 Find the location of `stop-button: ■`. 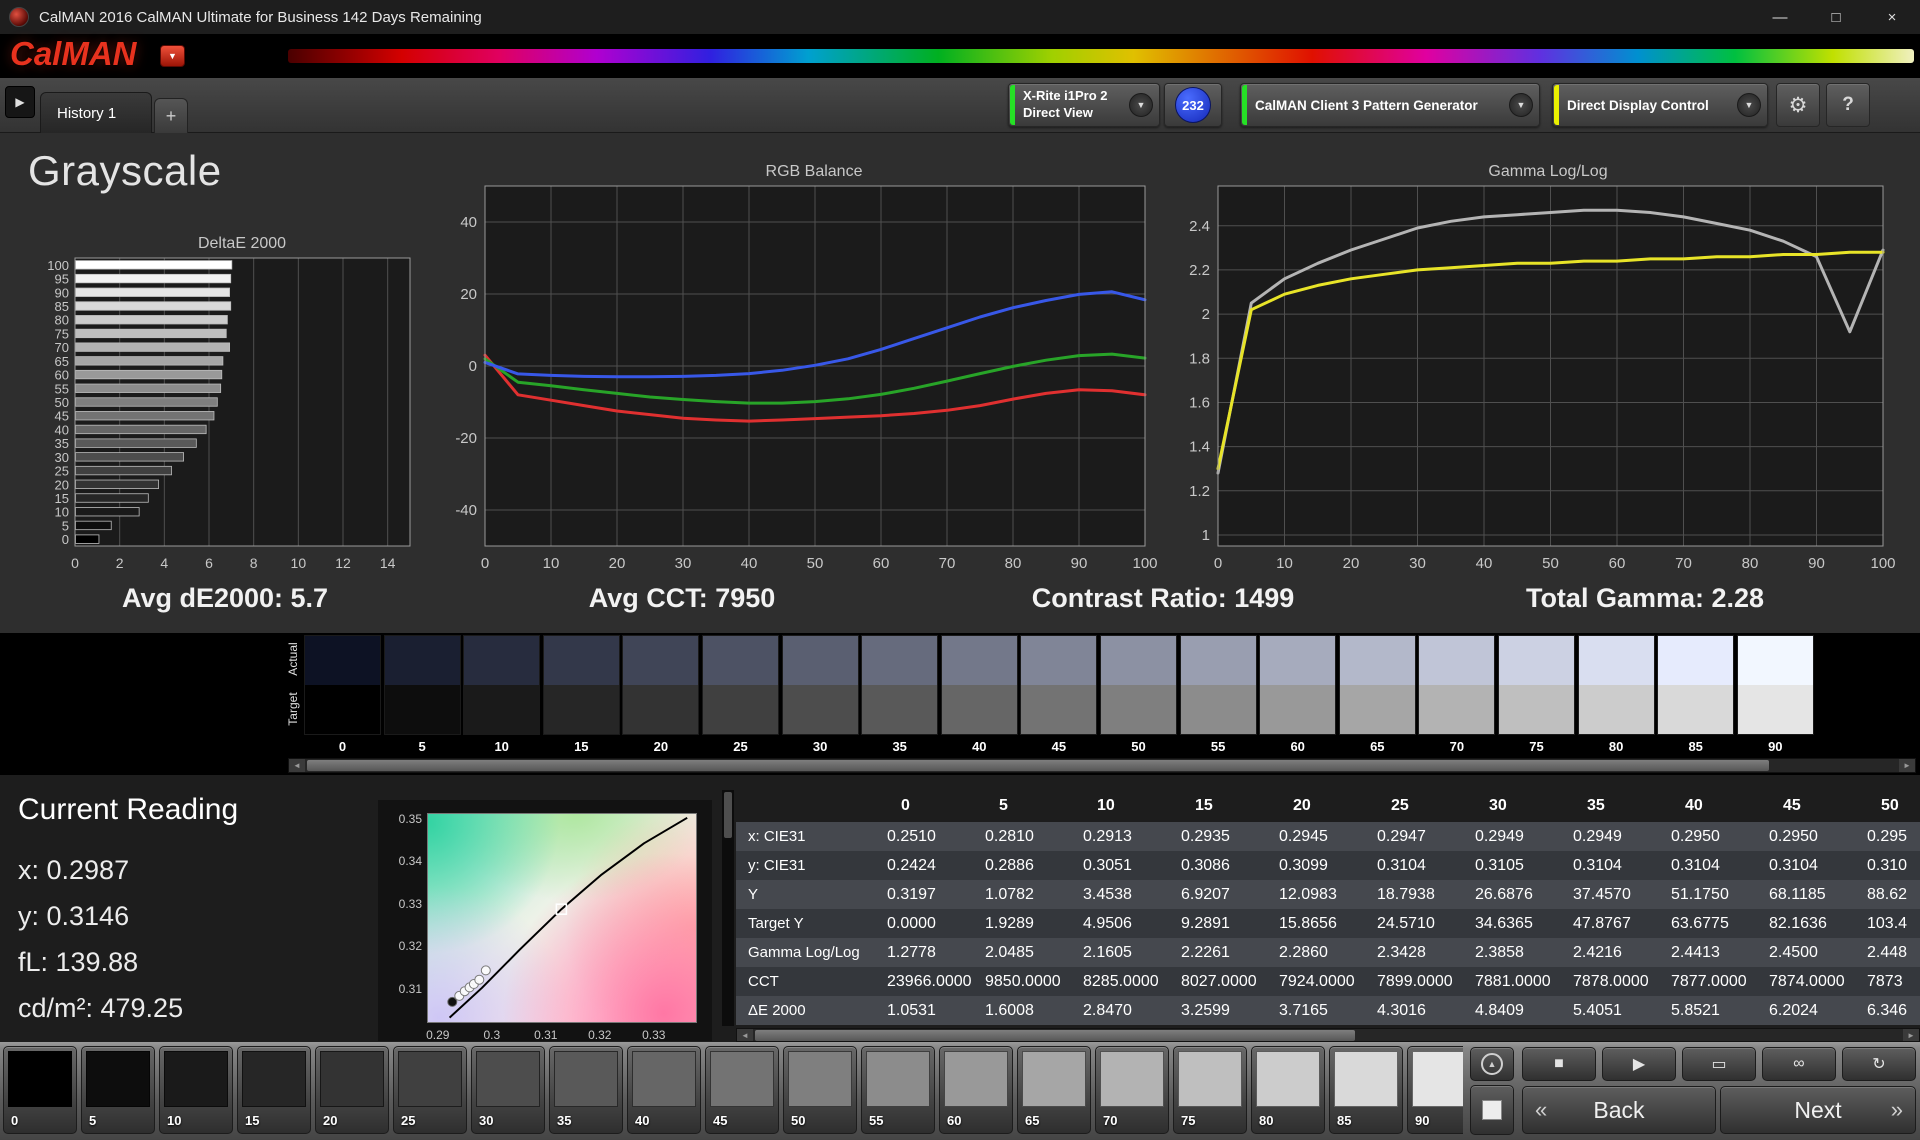

stop-button: ■ is located at coordinates (1559, 1064).